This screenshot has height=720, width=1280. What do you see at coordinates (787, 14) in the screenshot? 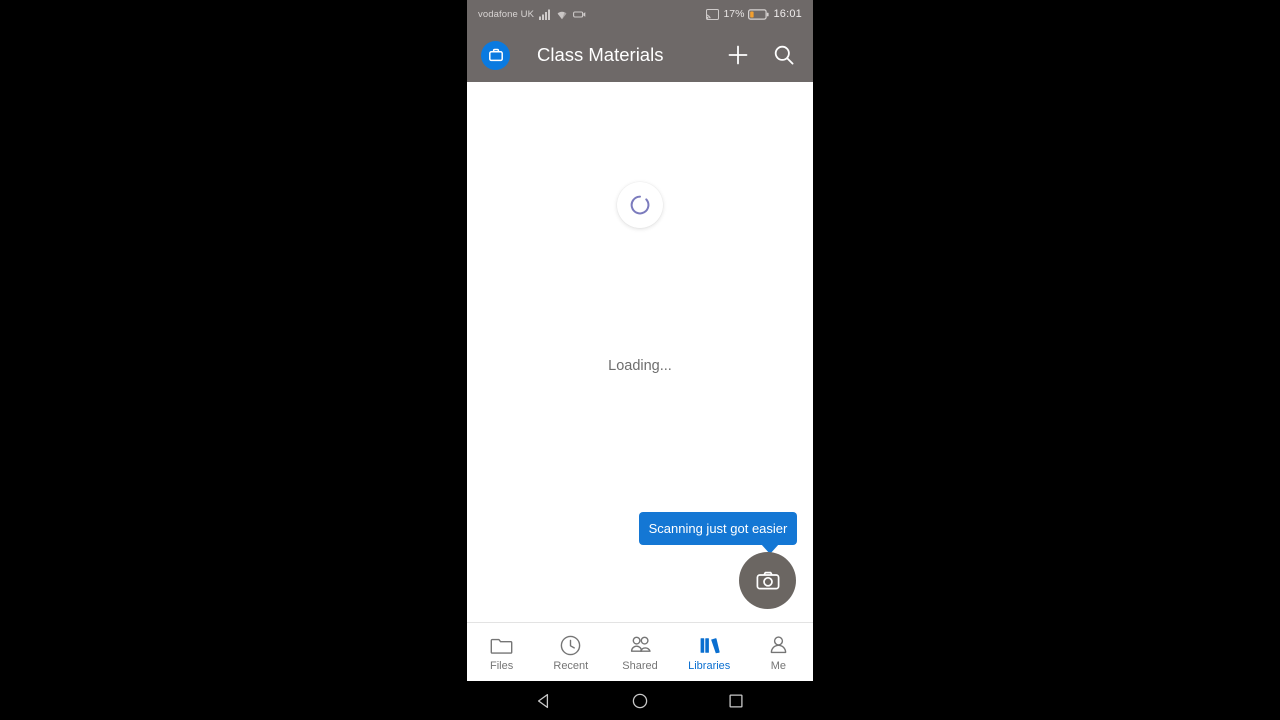
I see `clock-label: 16:01` at bounding box center [787, 14].